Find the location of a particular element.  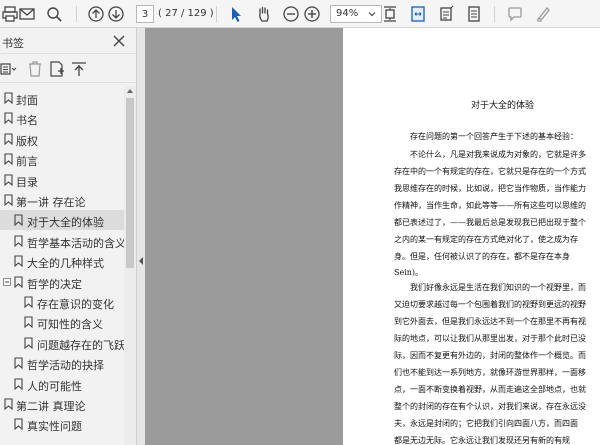

zoom-out-icon is located at coordinates (291, 14).